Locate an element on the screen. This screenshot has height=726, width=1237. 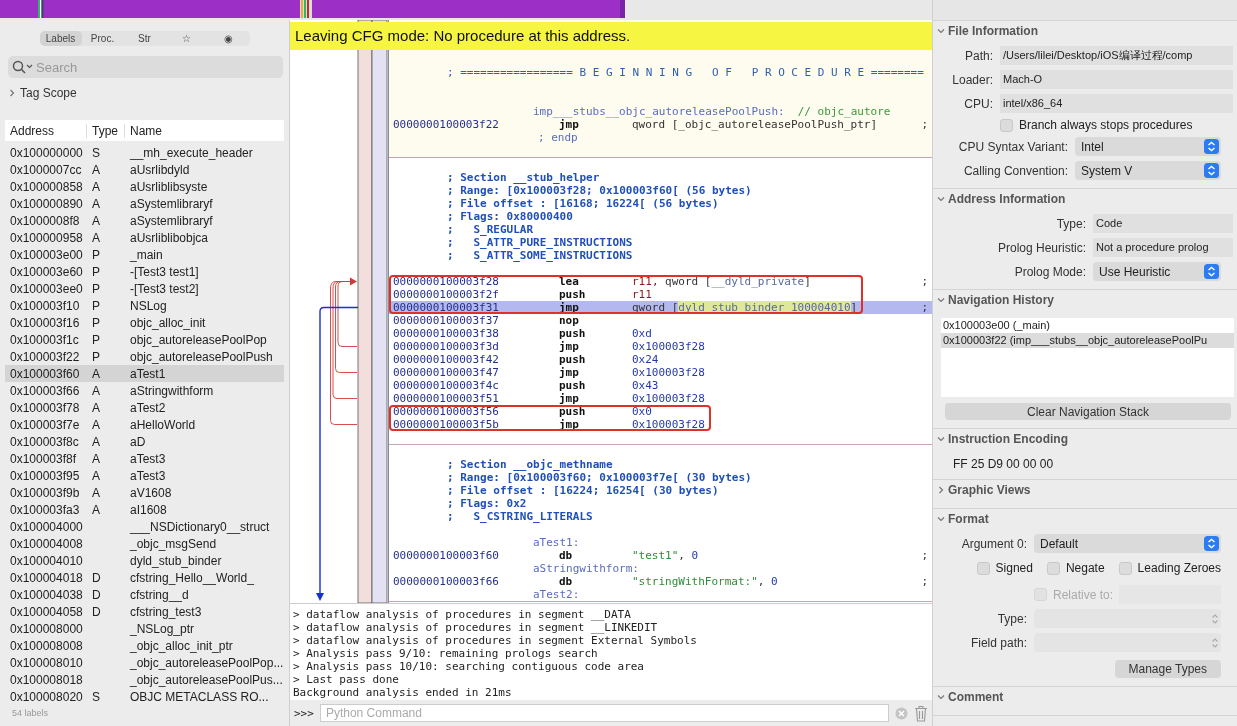
label-row: 0x100003f8c A aD is located at coordinates (144, 441).